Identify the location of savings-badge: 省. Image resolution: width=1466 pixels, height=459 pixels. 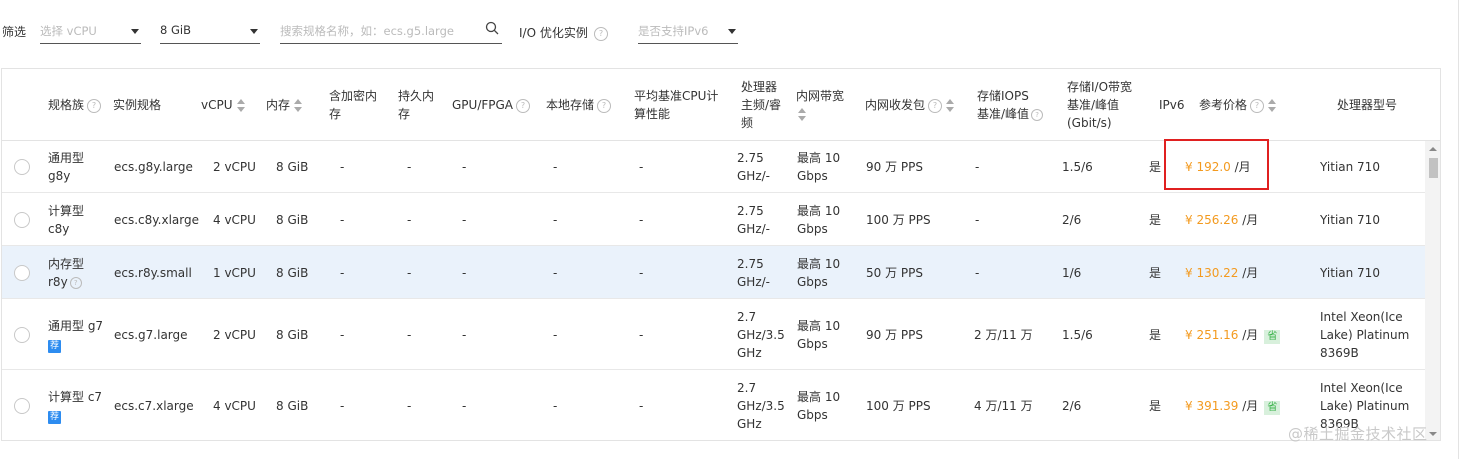
(1272, 337).